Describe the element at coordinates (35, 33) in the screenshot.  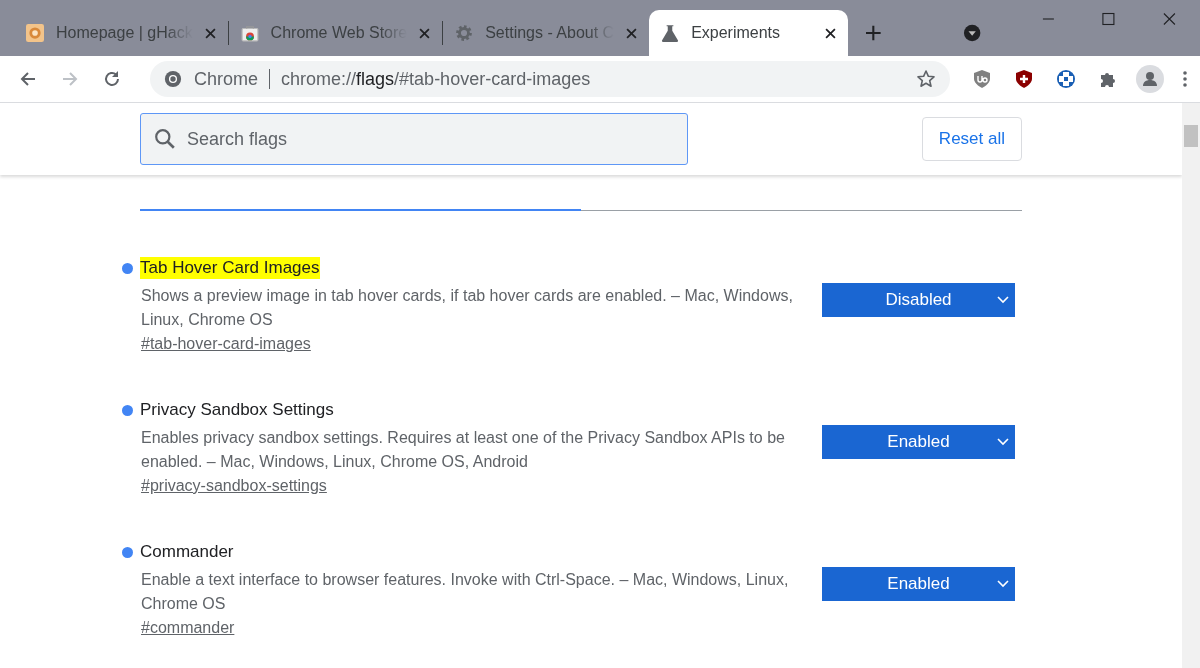
I see `site-favicon-icon` at that location.